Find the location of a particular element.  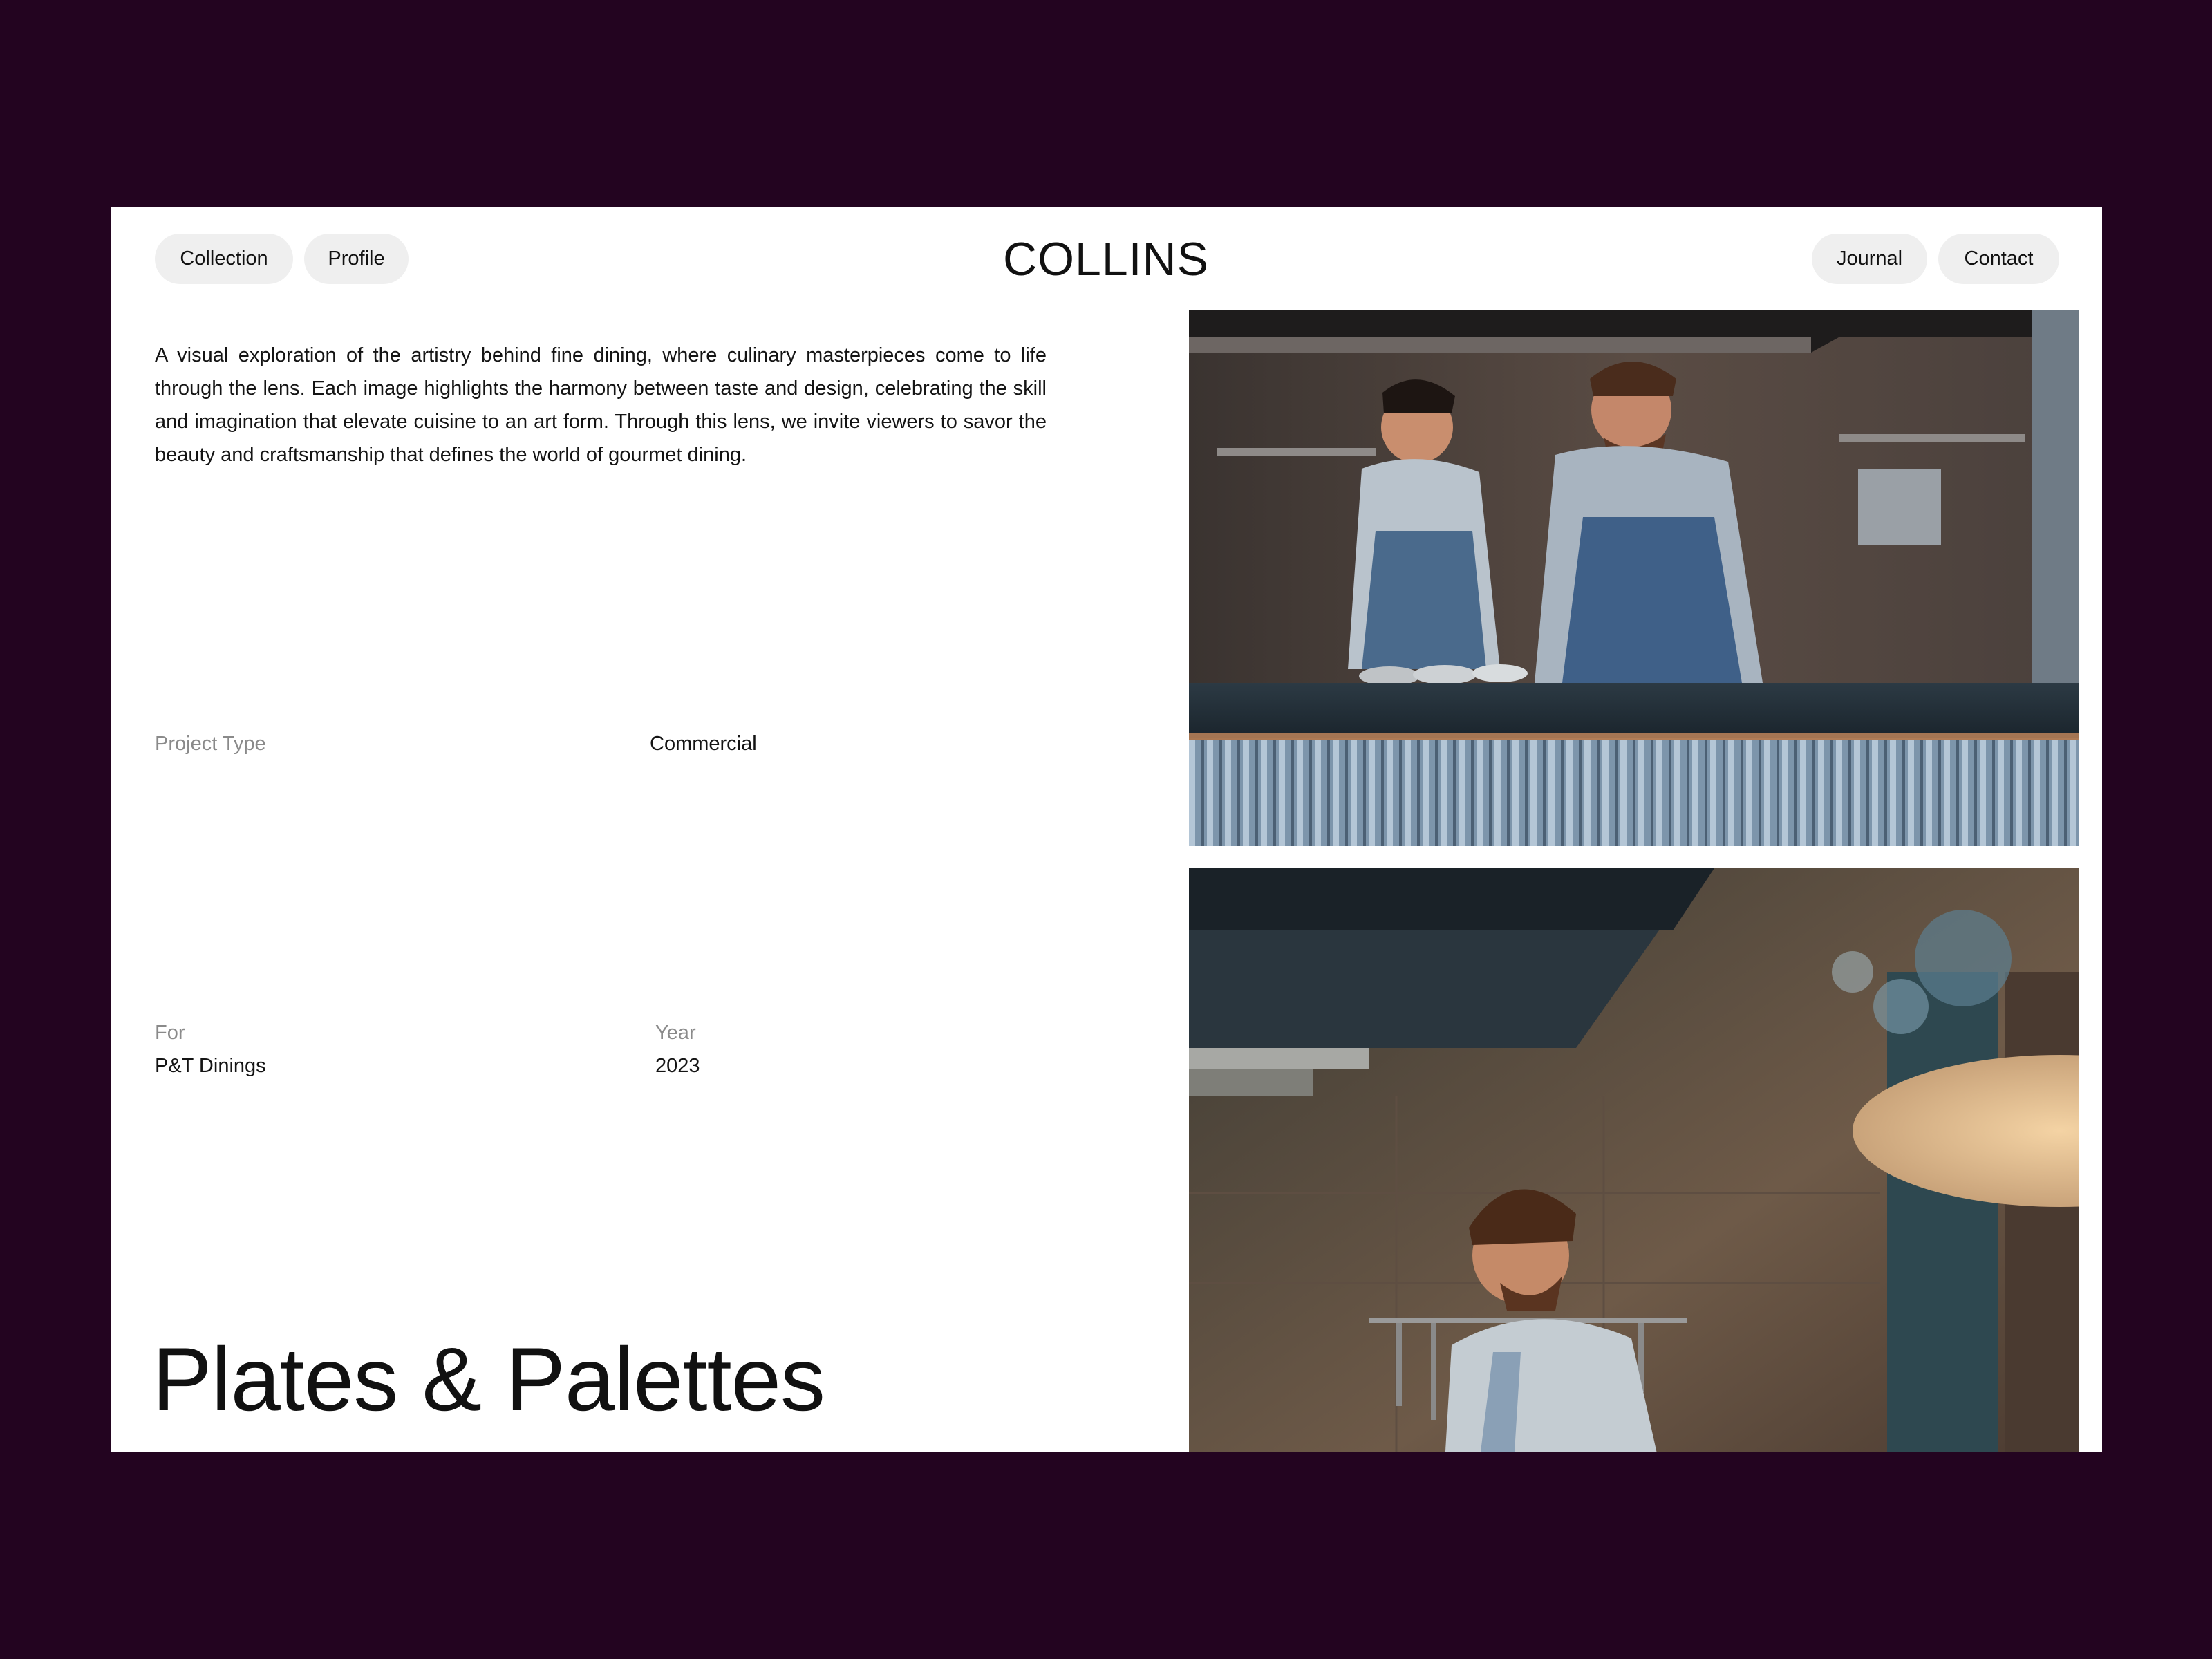

nav-profile-button: Profile is located at coordinates (357, 259).